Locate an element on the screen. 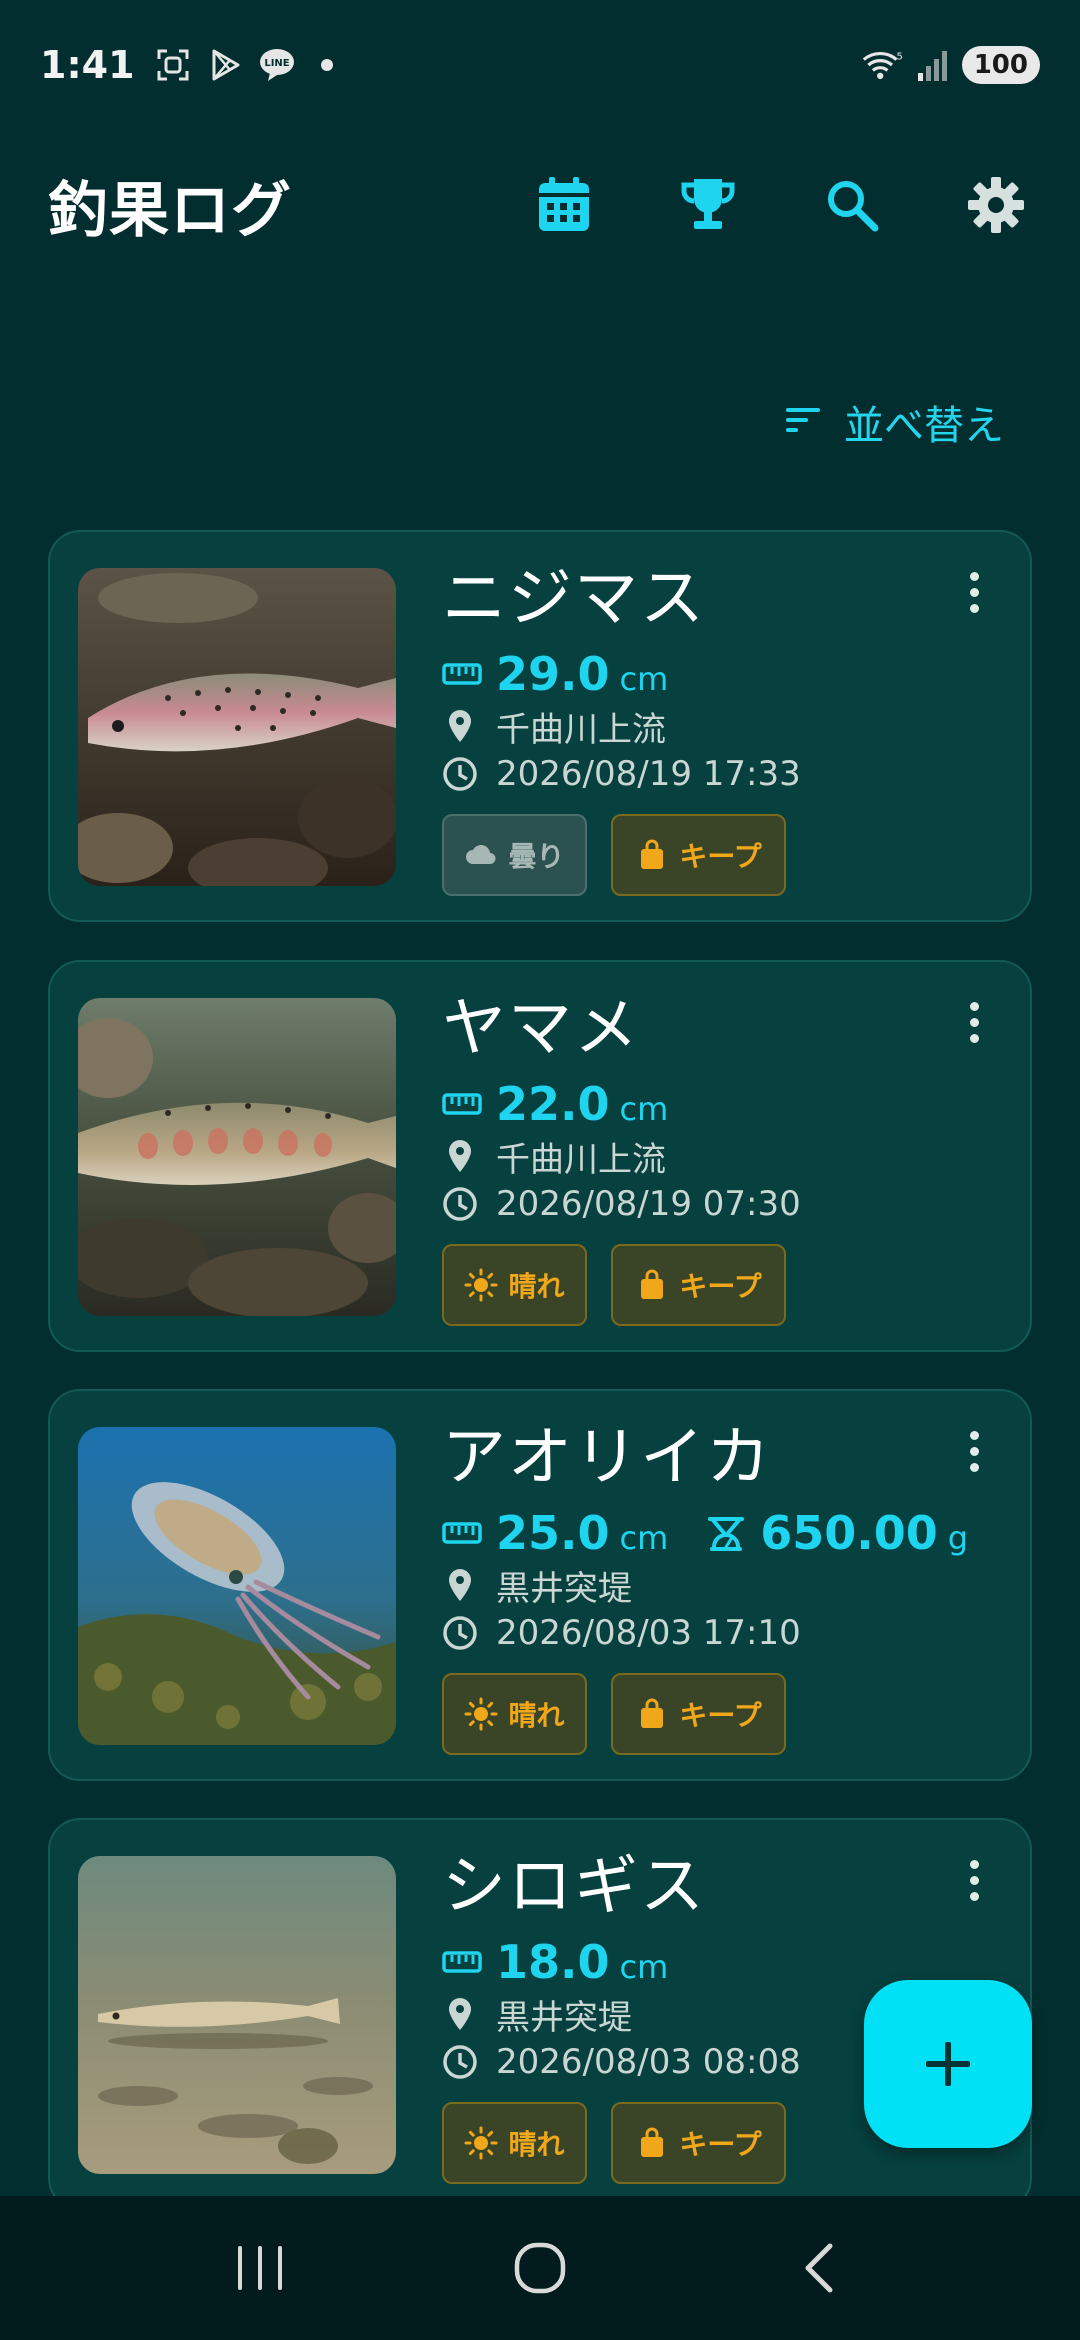  add-catch-button is located at coordinates (948, 2064).